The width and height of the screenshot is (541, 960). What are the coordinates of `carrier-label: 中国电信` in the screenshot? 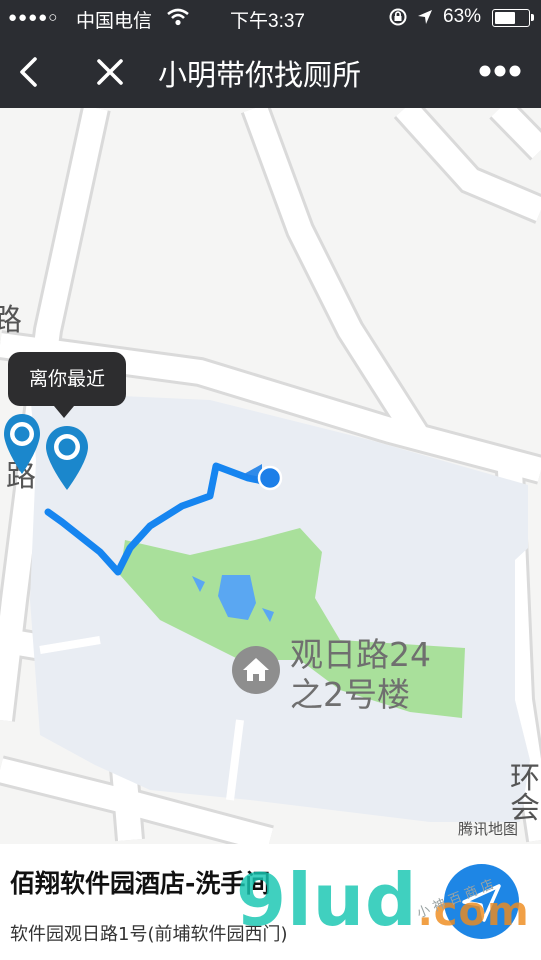 It's located at (114, 21).